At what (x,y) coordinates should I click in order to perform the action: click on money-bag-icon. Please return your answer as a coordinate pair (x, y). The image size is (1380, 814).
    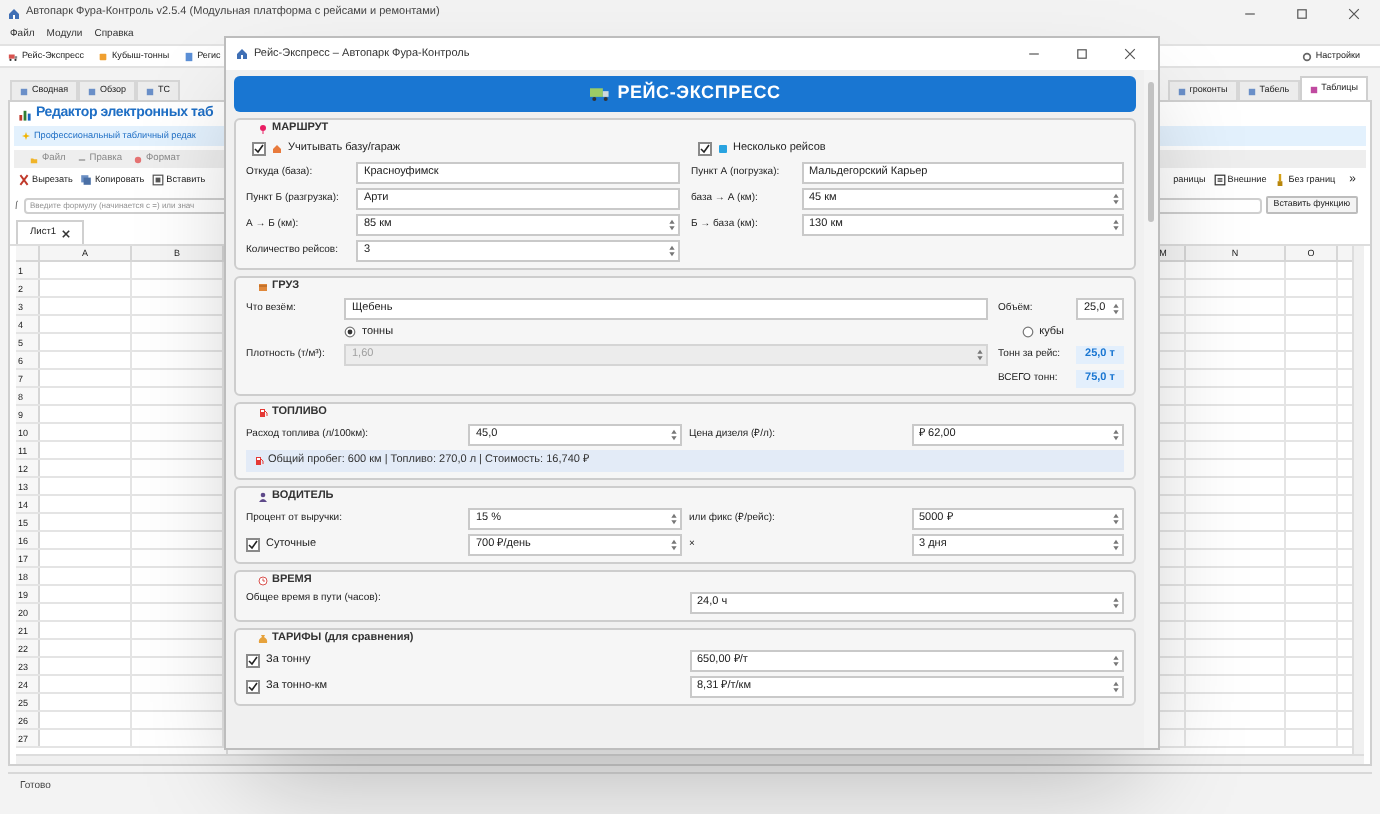
    Looking at the image, I should click on (263, 638).